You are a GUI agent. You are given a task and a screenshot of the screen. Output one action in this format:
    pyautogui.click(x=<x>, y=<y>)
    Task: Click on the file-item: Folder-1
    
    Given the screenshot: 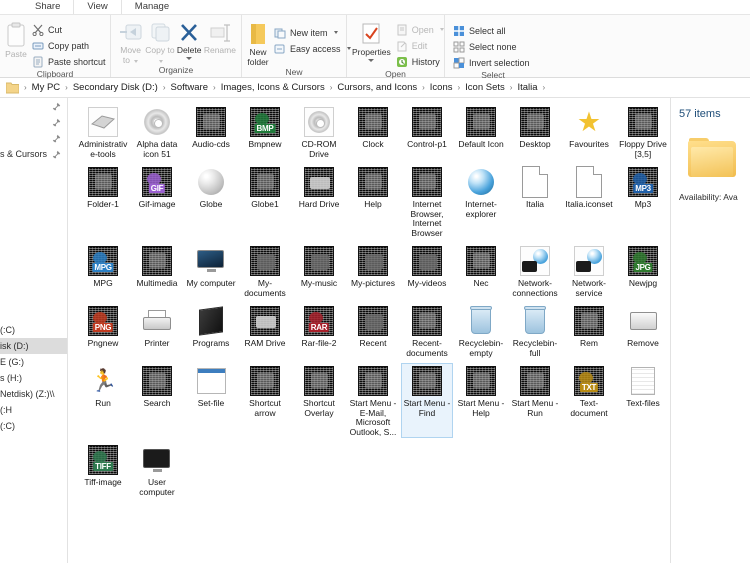 What is the action you would take?
    pyautogui.click(x=103, y=201)
    